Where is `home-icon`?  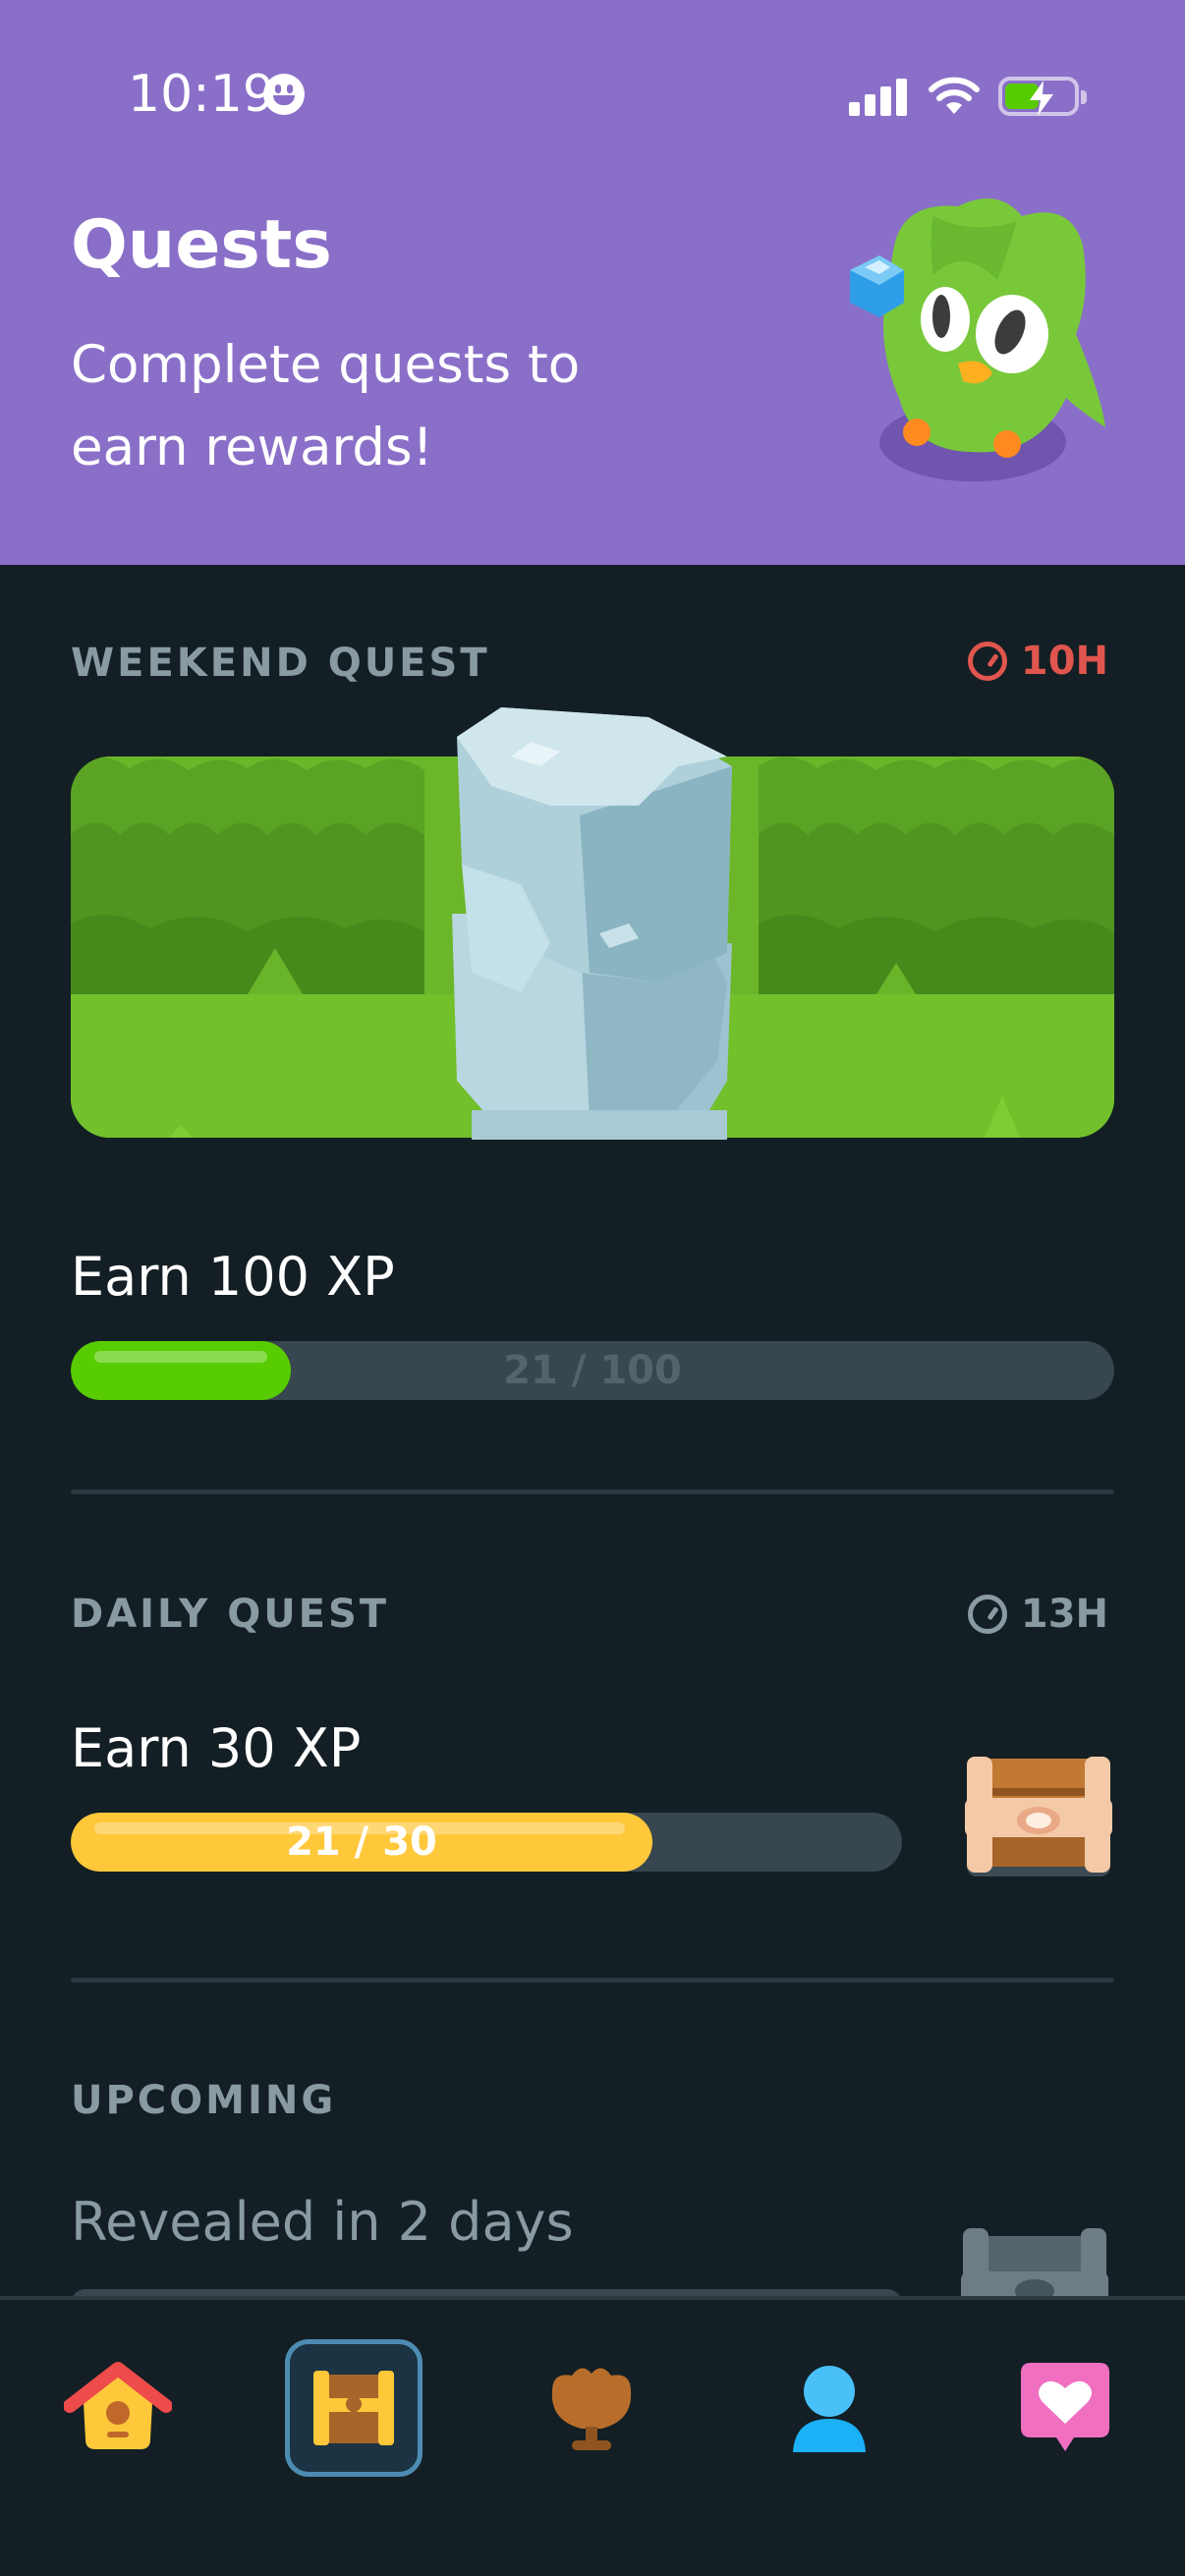 home-icon is located at coordinates (118, 2405).